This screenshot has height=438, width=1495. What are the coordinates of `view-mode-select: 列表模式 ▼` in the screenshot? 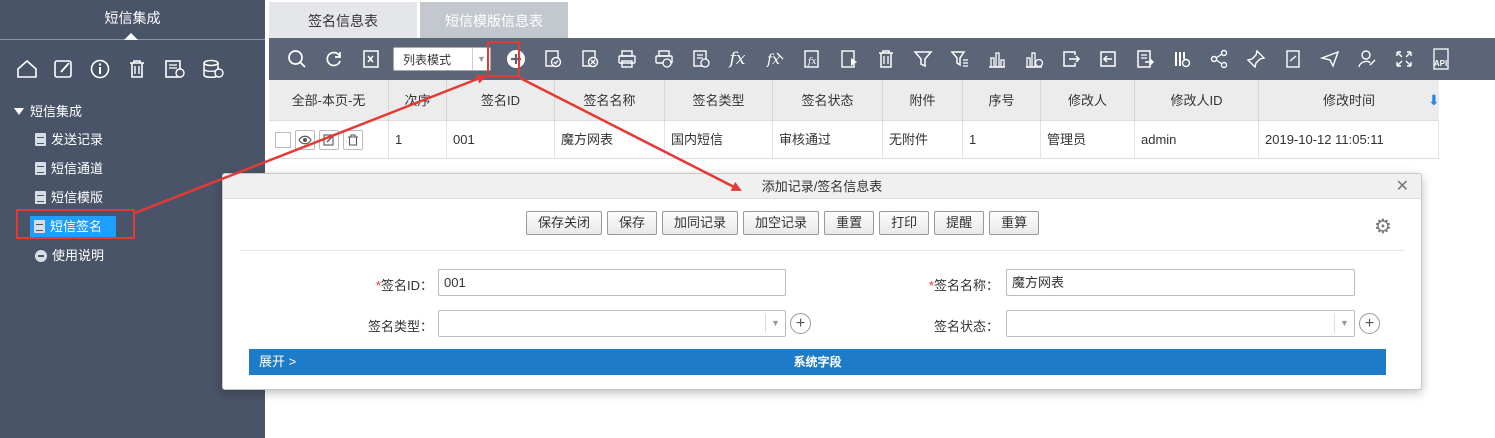 It's located at (442, 59).